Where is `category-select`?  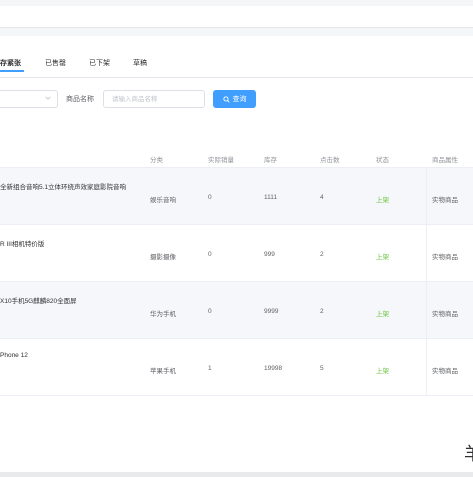 category-select is located at coordinates (29, 99).